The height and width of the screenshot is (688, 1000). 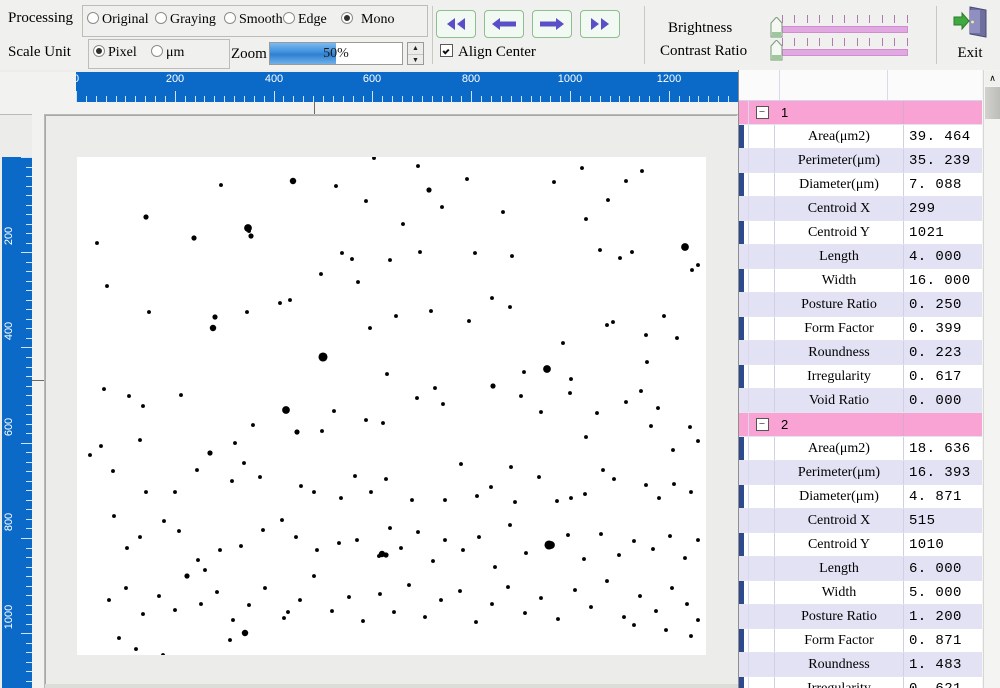 What do you see at coordinates (860, 641) in the screenshot?
I see `table-row: Form Factor 0. 871` at bounding box center [860, 641].